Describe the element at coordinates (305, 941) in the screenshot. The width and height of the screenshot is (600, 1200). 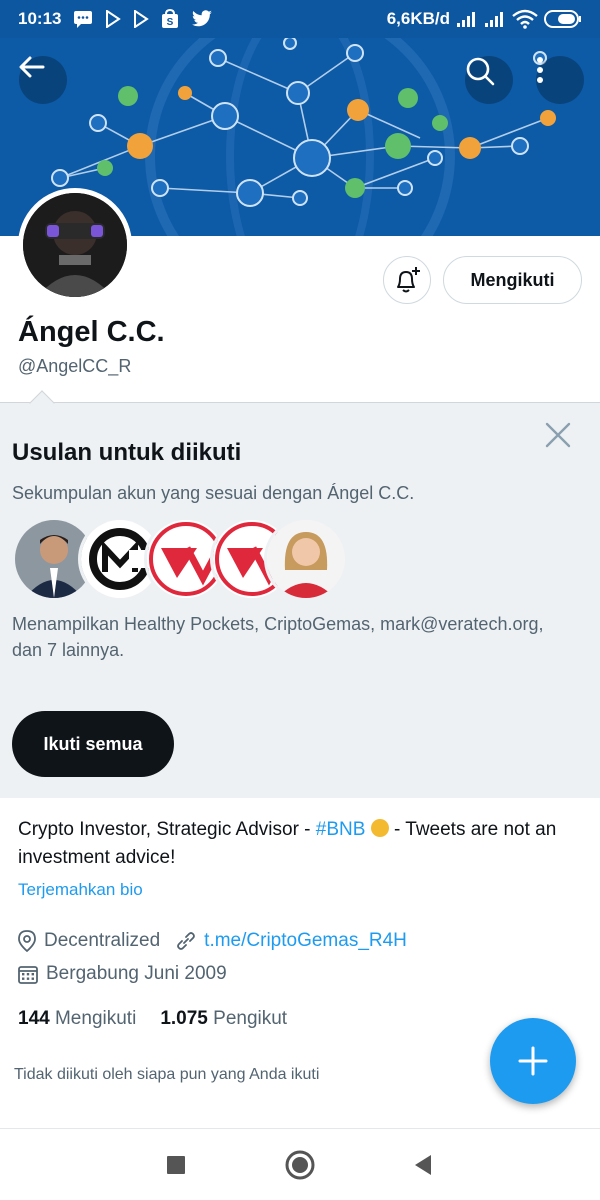
I see `website-link: t.me/CriptoGemas_R4H` at that location.